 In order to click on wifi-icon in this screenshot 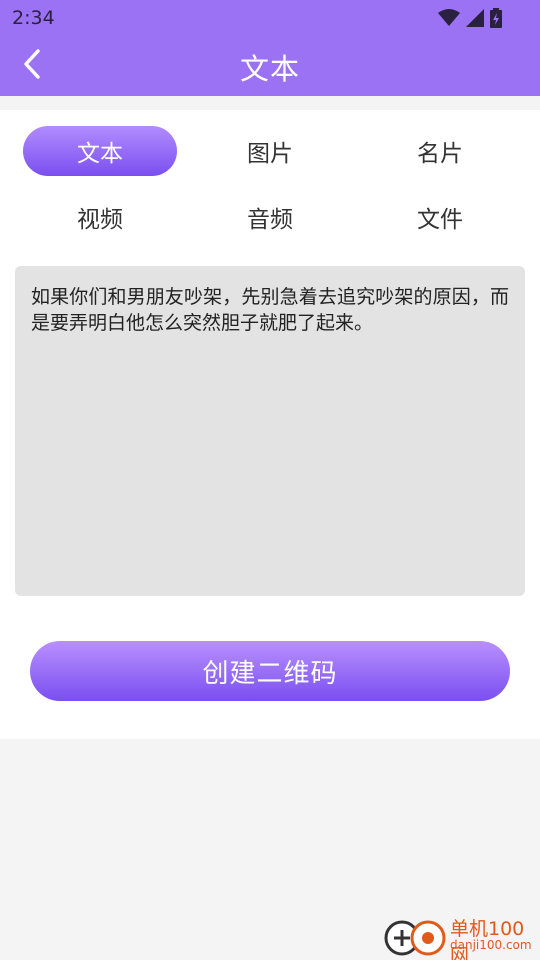, I will do `click(449, 18)`.